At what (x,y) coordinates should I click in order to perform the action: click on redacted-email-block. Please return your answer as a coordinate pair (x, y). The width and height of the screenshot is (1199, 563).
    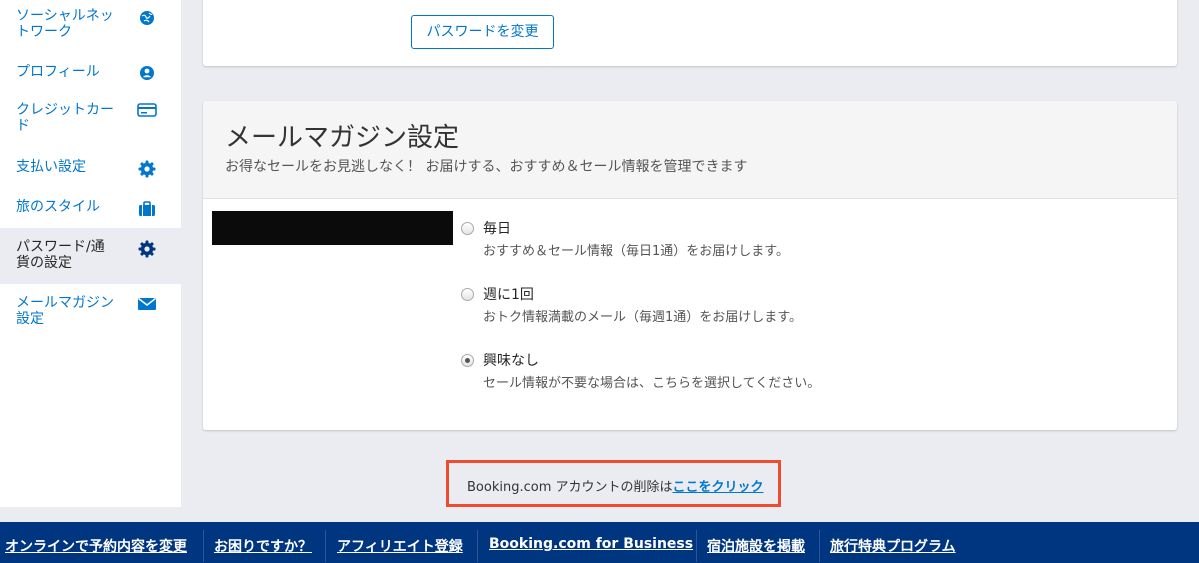
    Looking at the image, I should click on (332, 228).